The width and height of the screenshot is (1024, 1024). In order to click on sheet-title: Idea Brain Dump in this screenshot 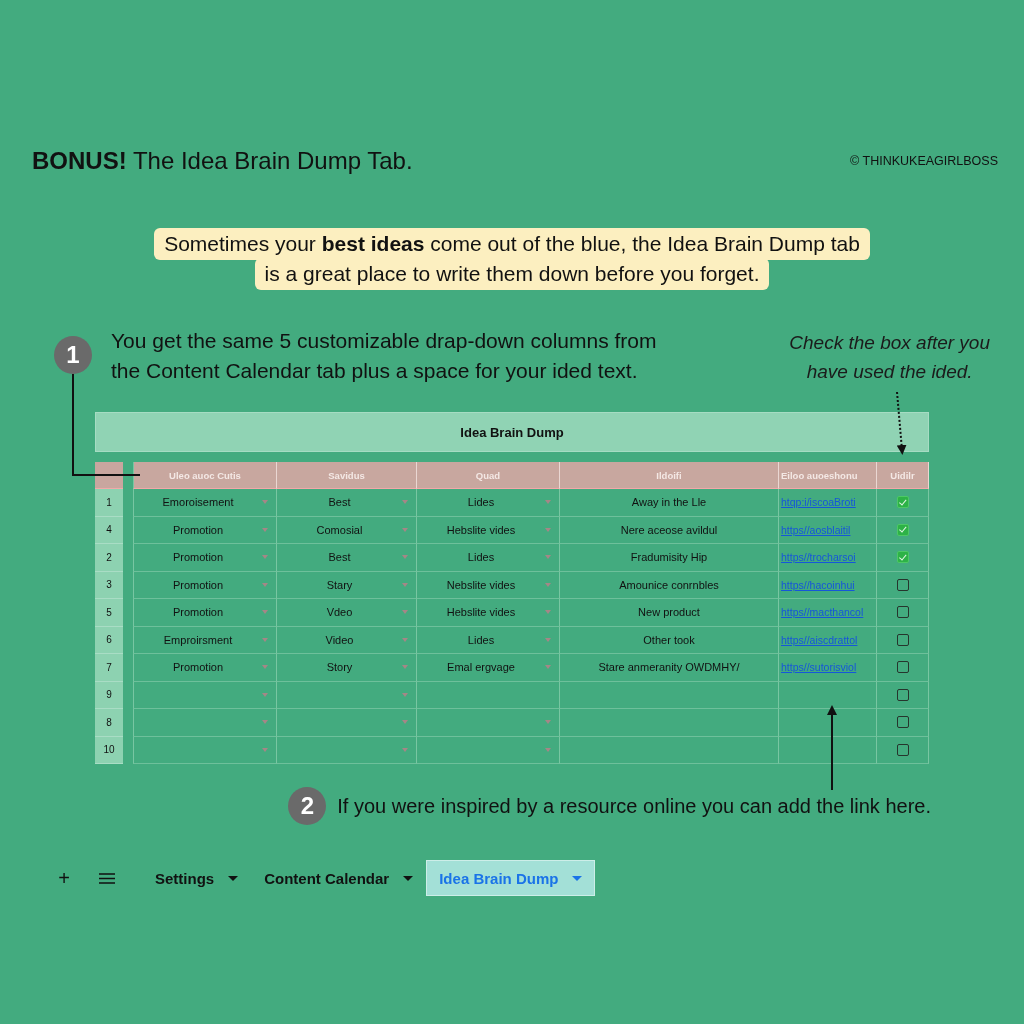, I will do `click(512, 432)`.